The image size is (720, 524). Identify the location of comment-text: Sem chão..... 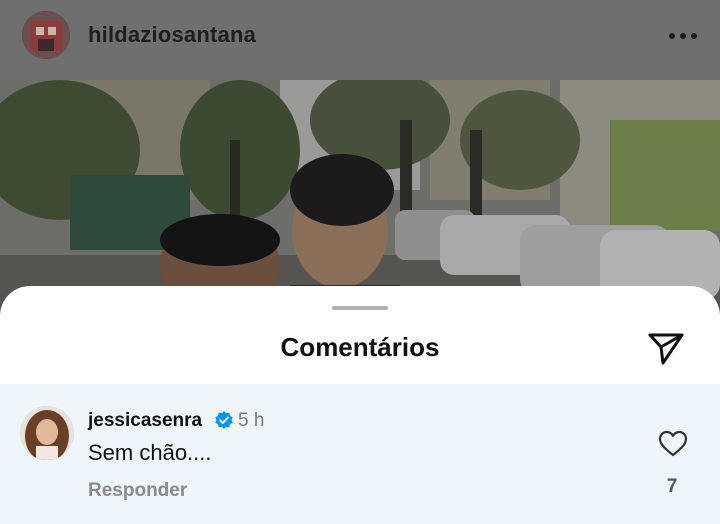
(150, 452).